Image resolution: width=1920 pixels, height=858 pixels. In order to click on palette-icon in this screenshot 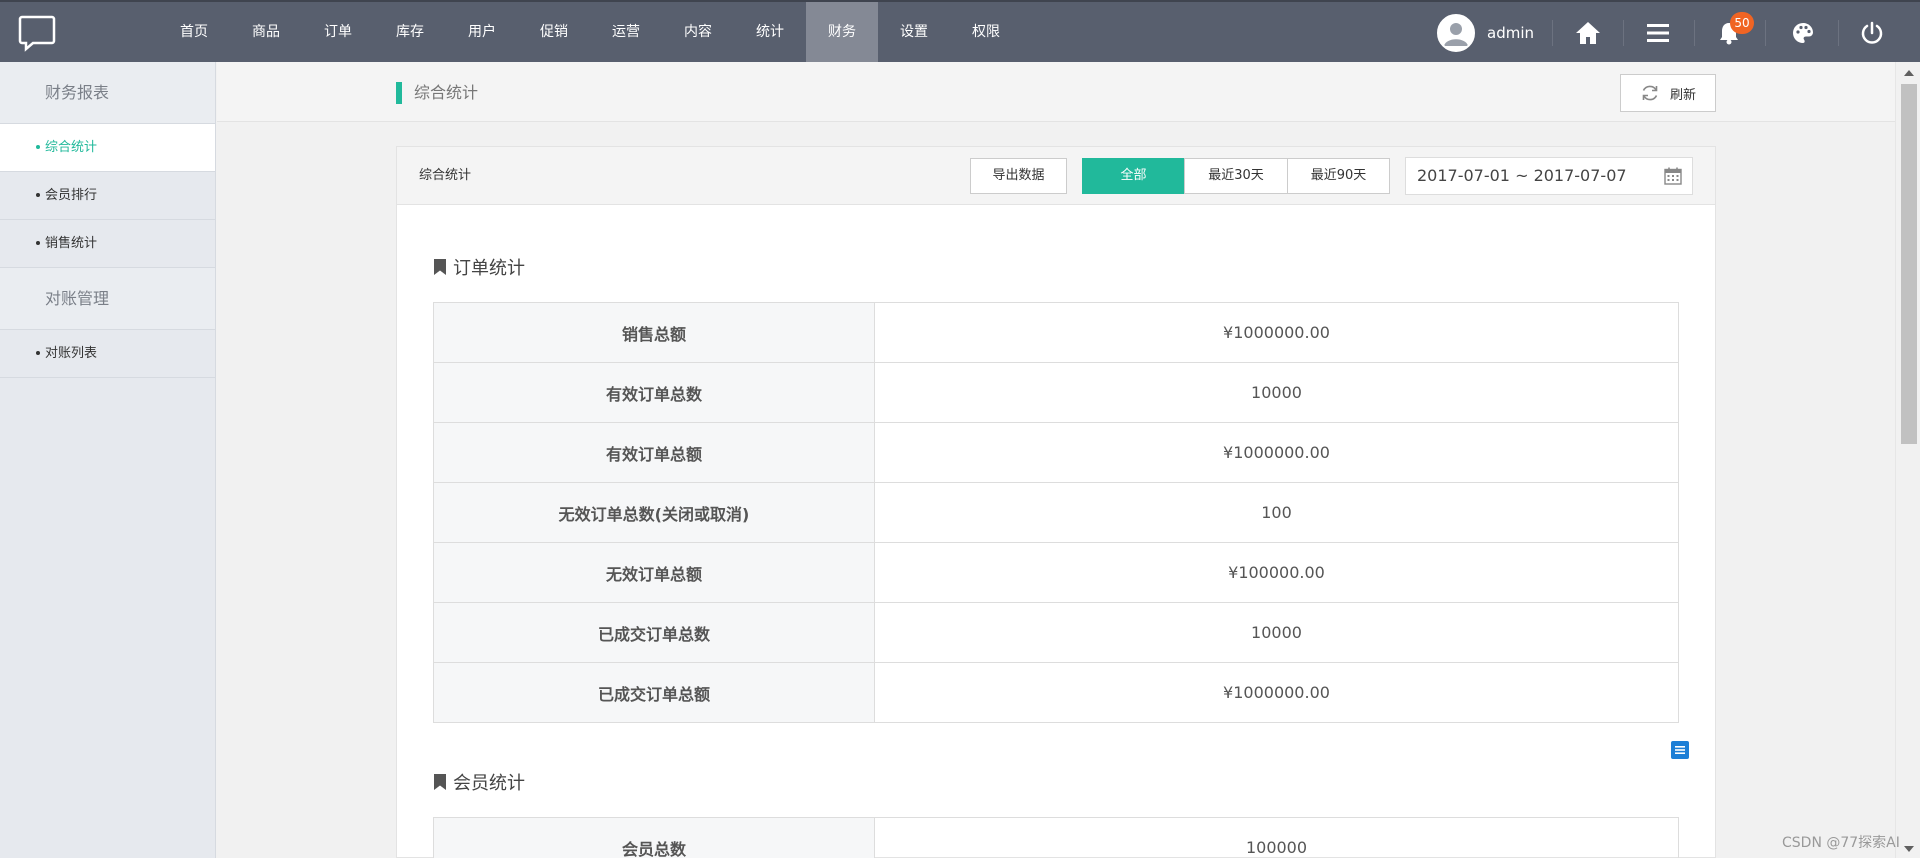, I will do `click(1803, 33)`.